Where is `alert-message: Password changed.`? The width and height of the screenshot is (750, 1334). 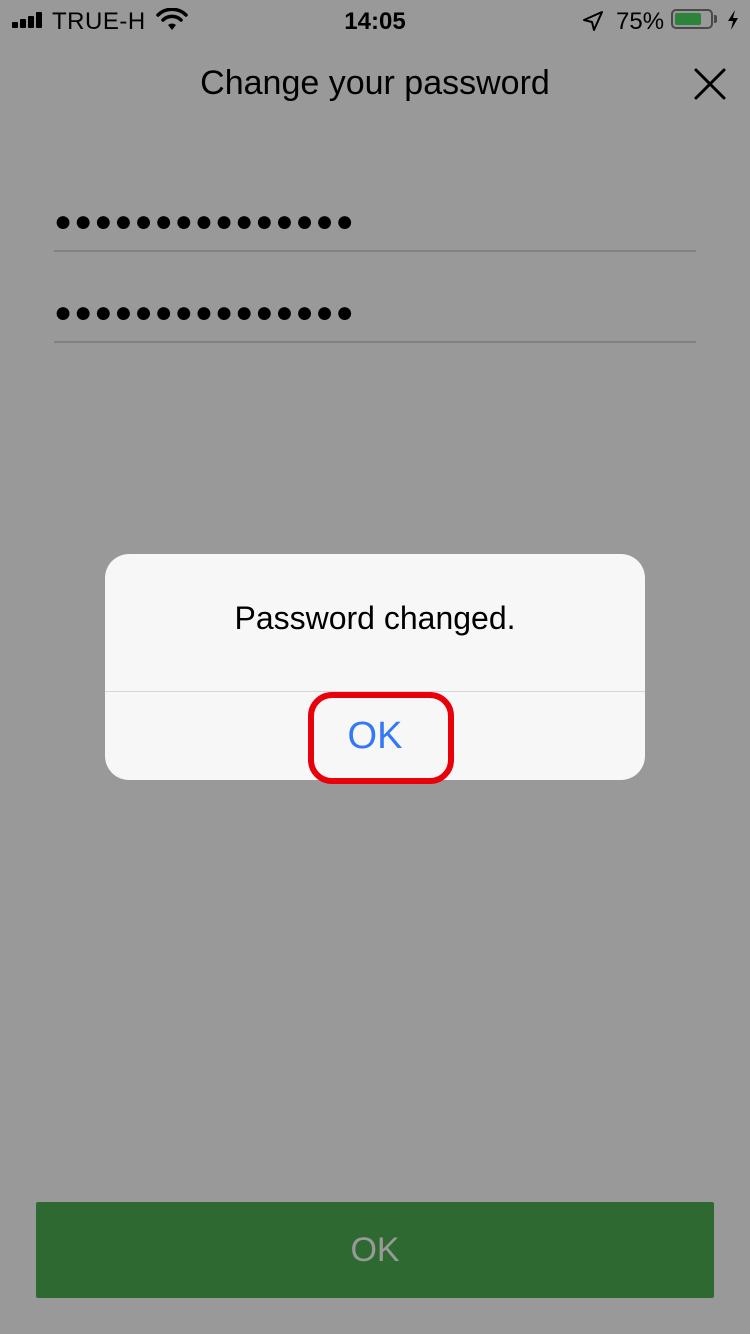
alert-message: Password changed. is located at coordinates (375, 618).